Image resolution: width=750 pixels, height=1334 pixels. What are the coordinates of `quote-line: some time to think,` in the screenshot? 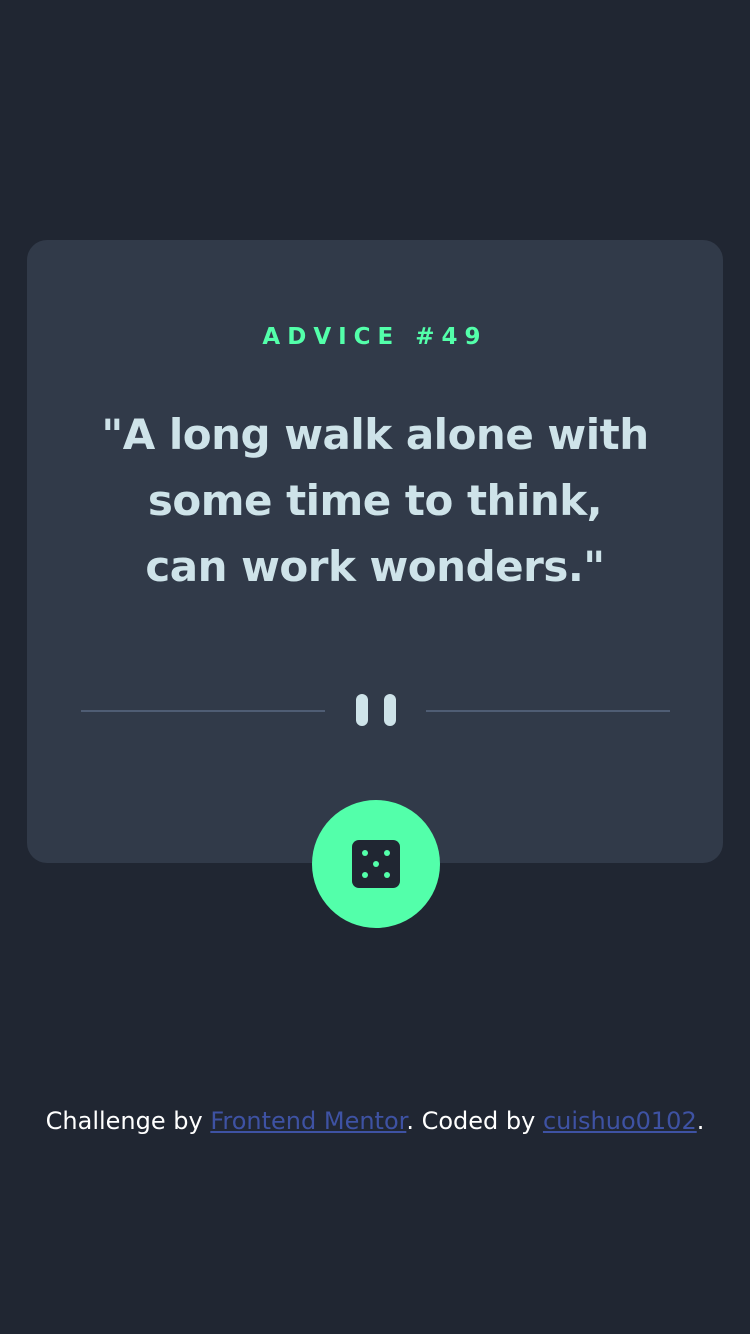 It's located at (375, 500).